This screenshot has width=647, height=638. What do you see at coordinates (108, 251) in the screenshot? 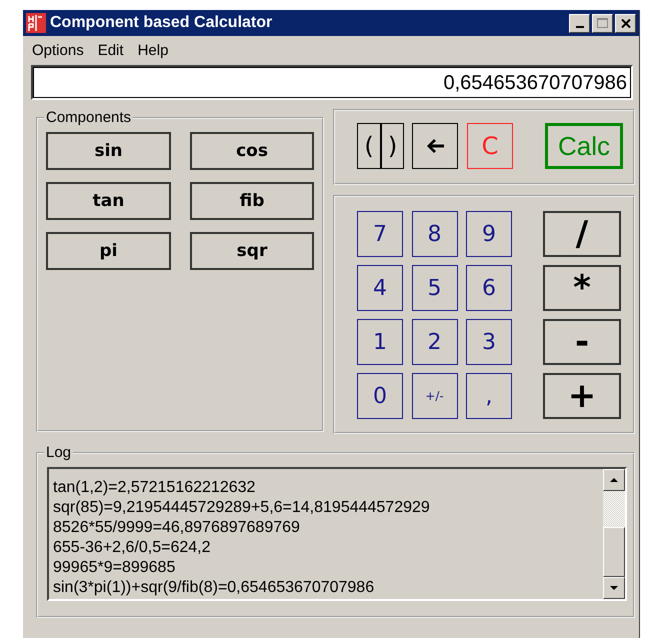
I see `function-button: pi` at bounding box center [108, 251].